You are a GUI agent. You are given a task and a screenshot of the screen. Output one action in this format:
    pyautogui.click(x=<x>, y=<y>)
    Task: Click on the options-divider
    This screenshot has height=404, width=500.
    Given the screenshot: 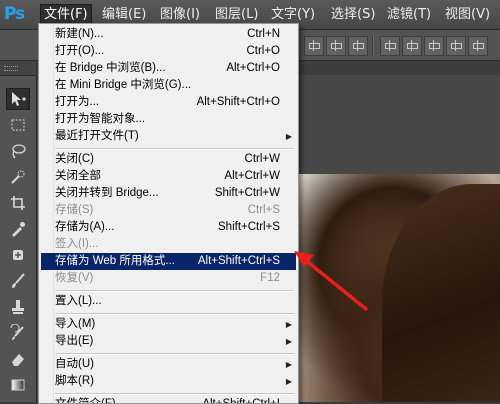 What is the action you would take?
    pyautogui.click(x=373, y=45)
    